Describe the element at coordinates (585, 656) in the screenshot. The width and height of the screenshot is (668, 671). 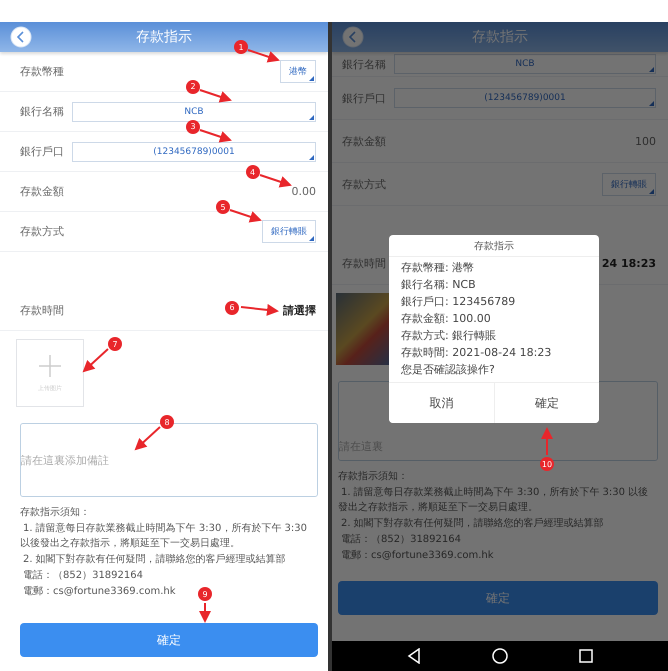
I see `recent-apps-icon` at that location.